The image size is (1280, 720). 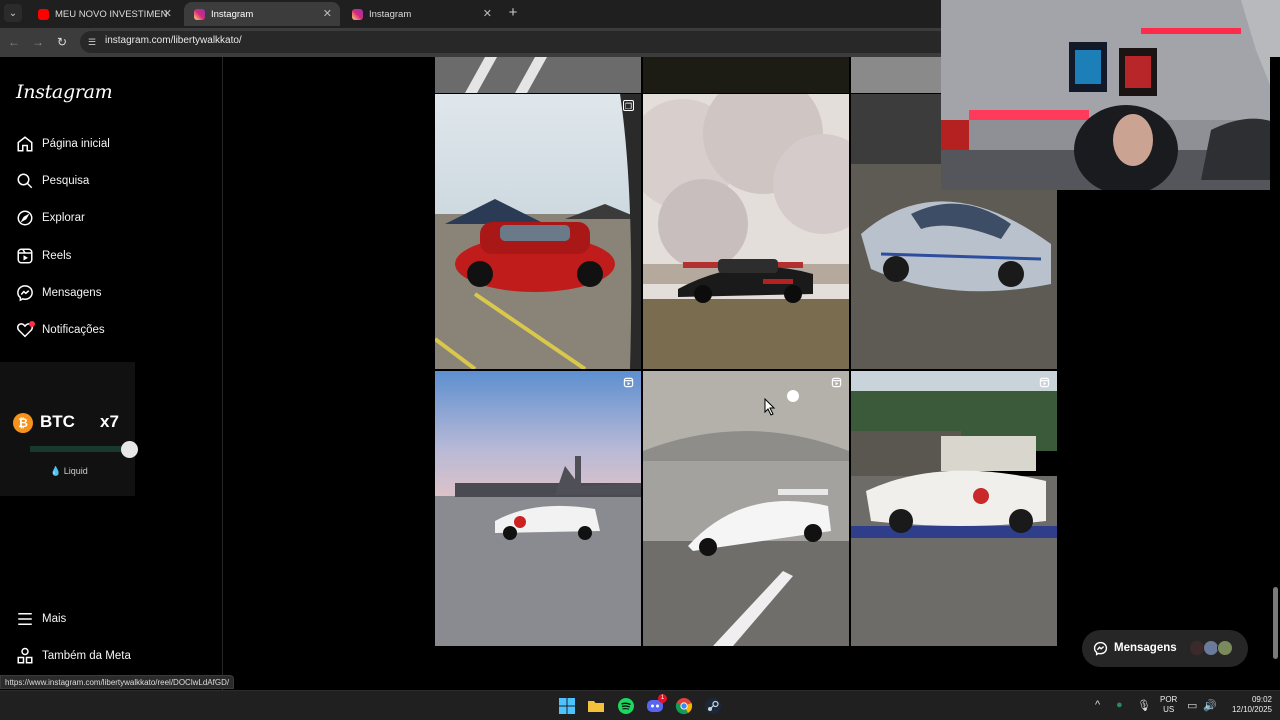 I want to click on back-arrow-icon: ←, so click(x=14, y=42).